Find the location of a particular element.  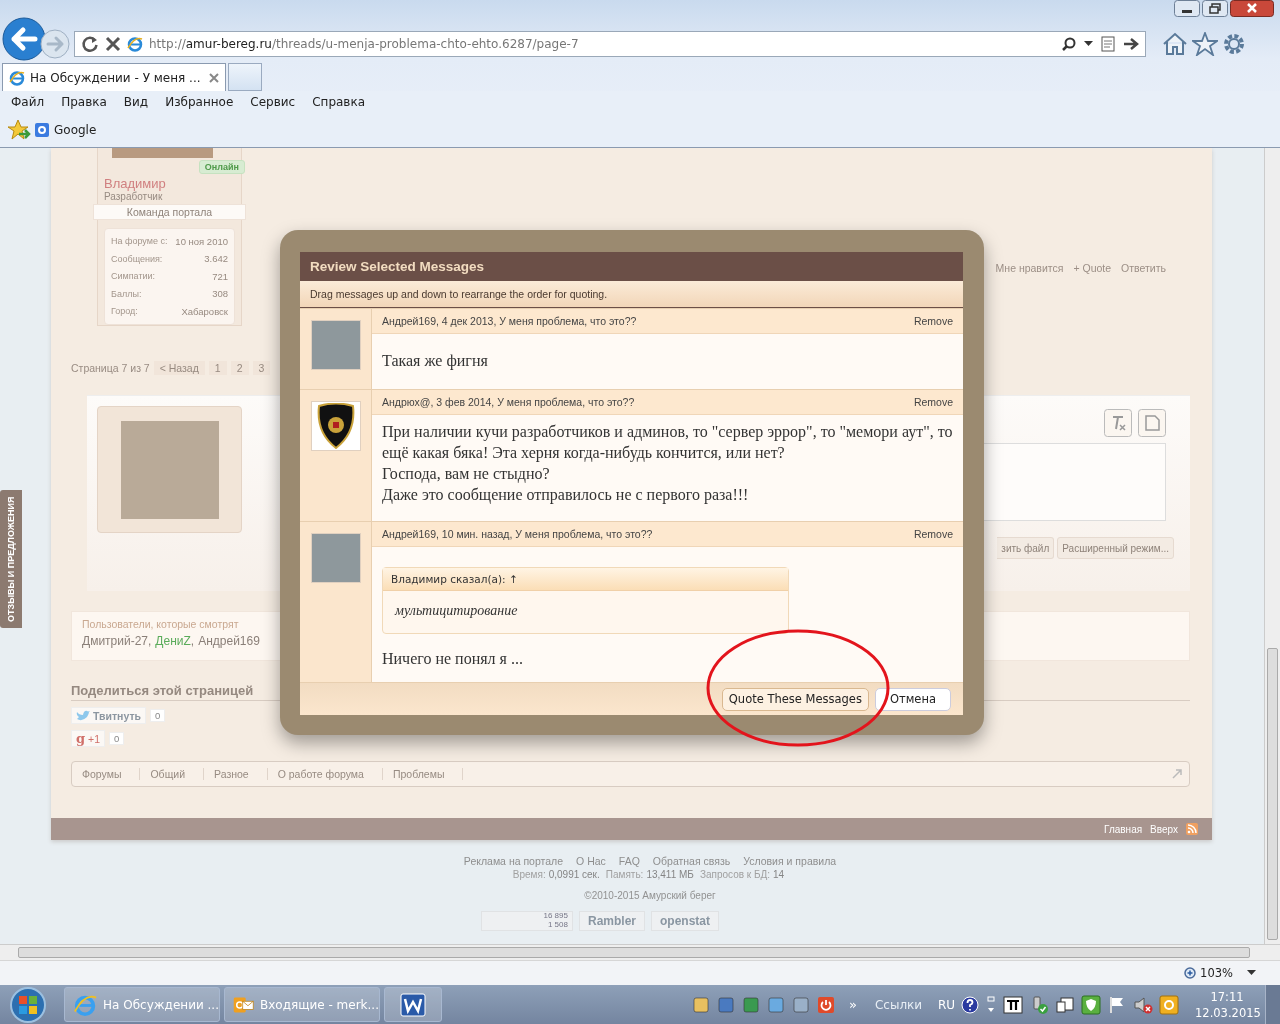

footer-link: FAQ is located at coordinates (629, 861).